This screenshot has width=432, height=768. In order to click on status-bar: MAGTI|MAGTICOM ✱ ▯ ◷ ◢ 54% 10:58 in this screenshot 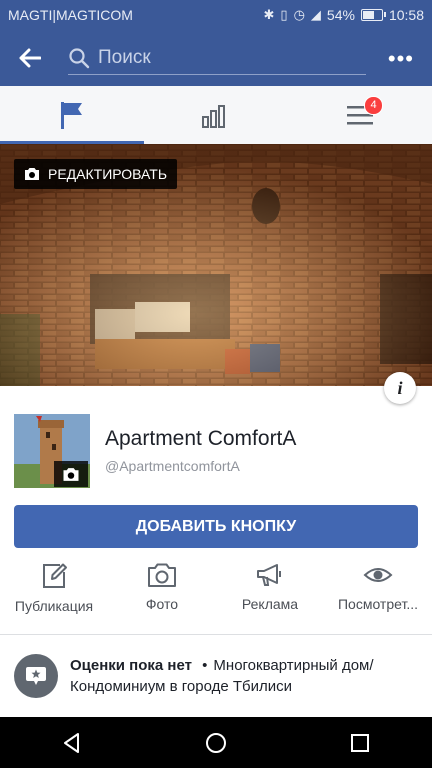, I will do `click(216, 15)`.